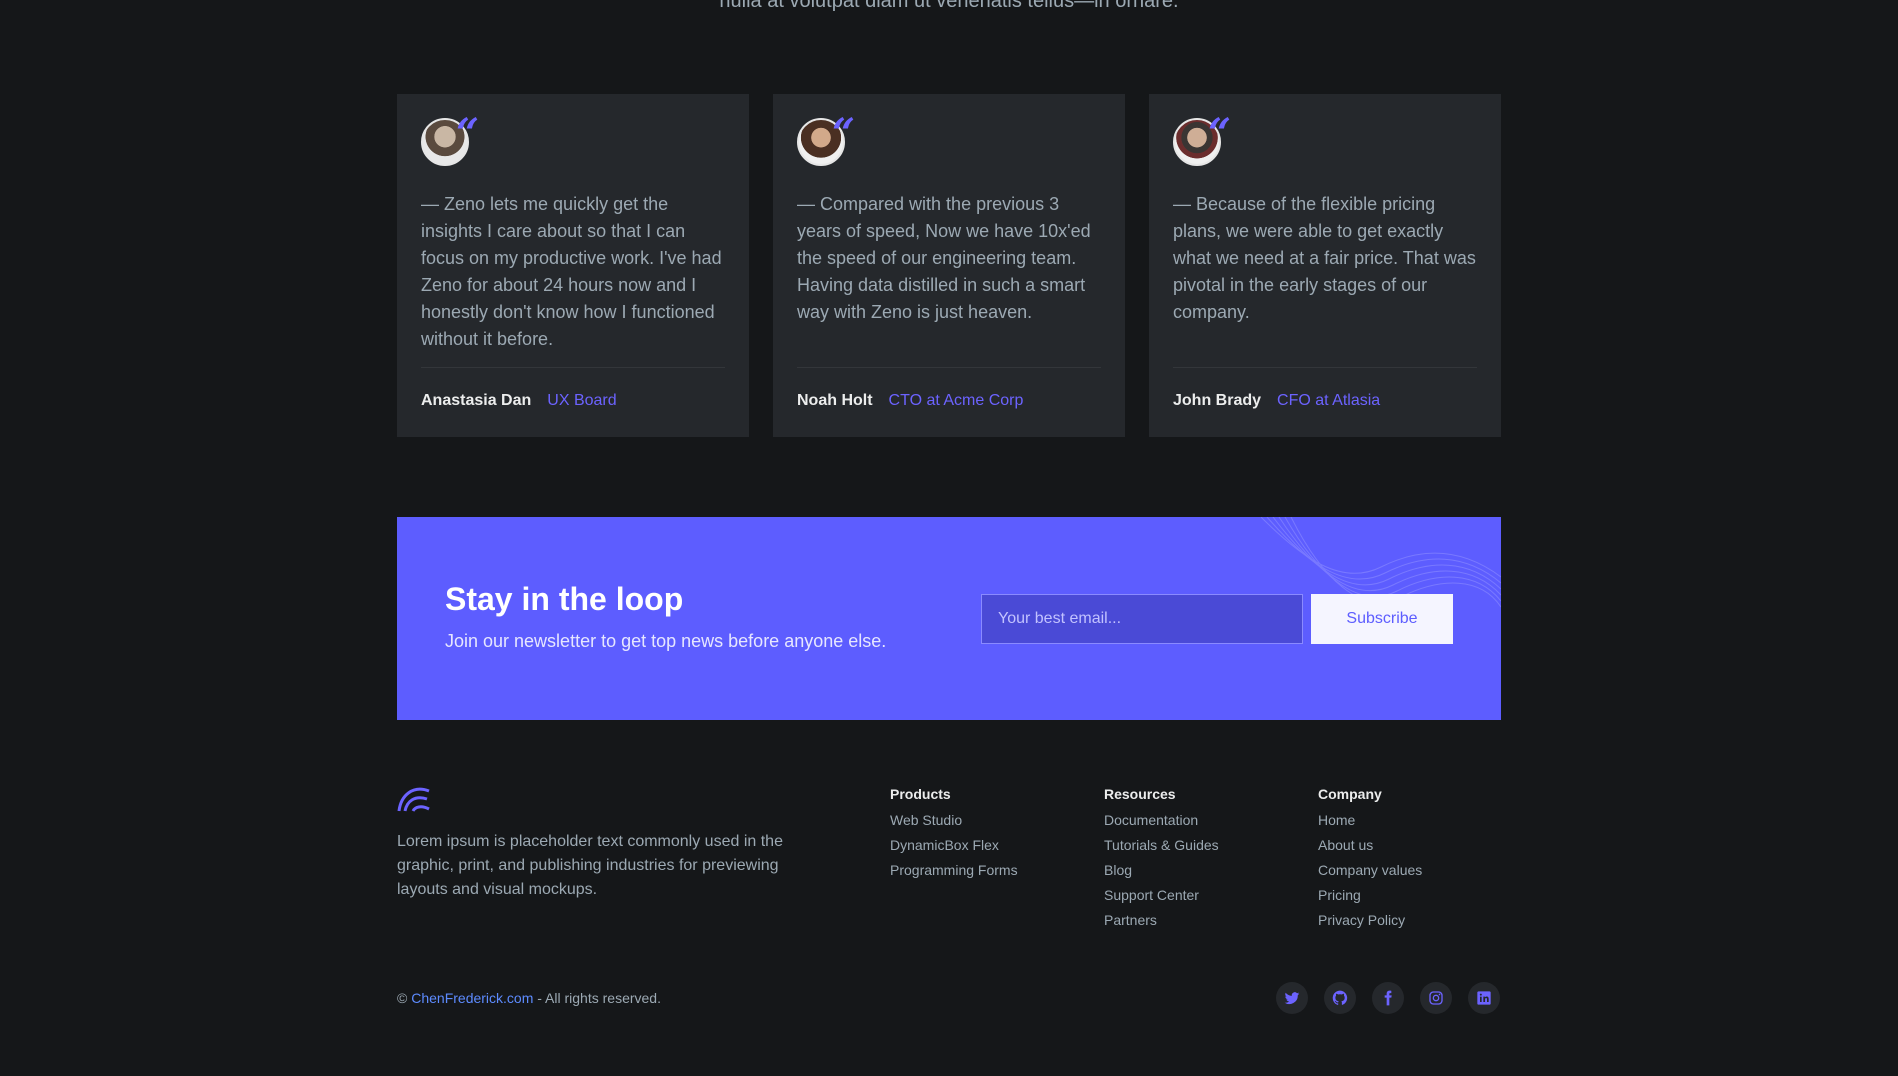  What do you see at coordinates (1161, 895) in the screenshot?
I see `footer-link: Support Center` at bounding box center [1161, 895].